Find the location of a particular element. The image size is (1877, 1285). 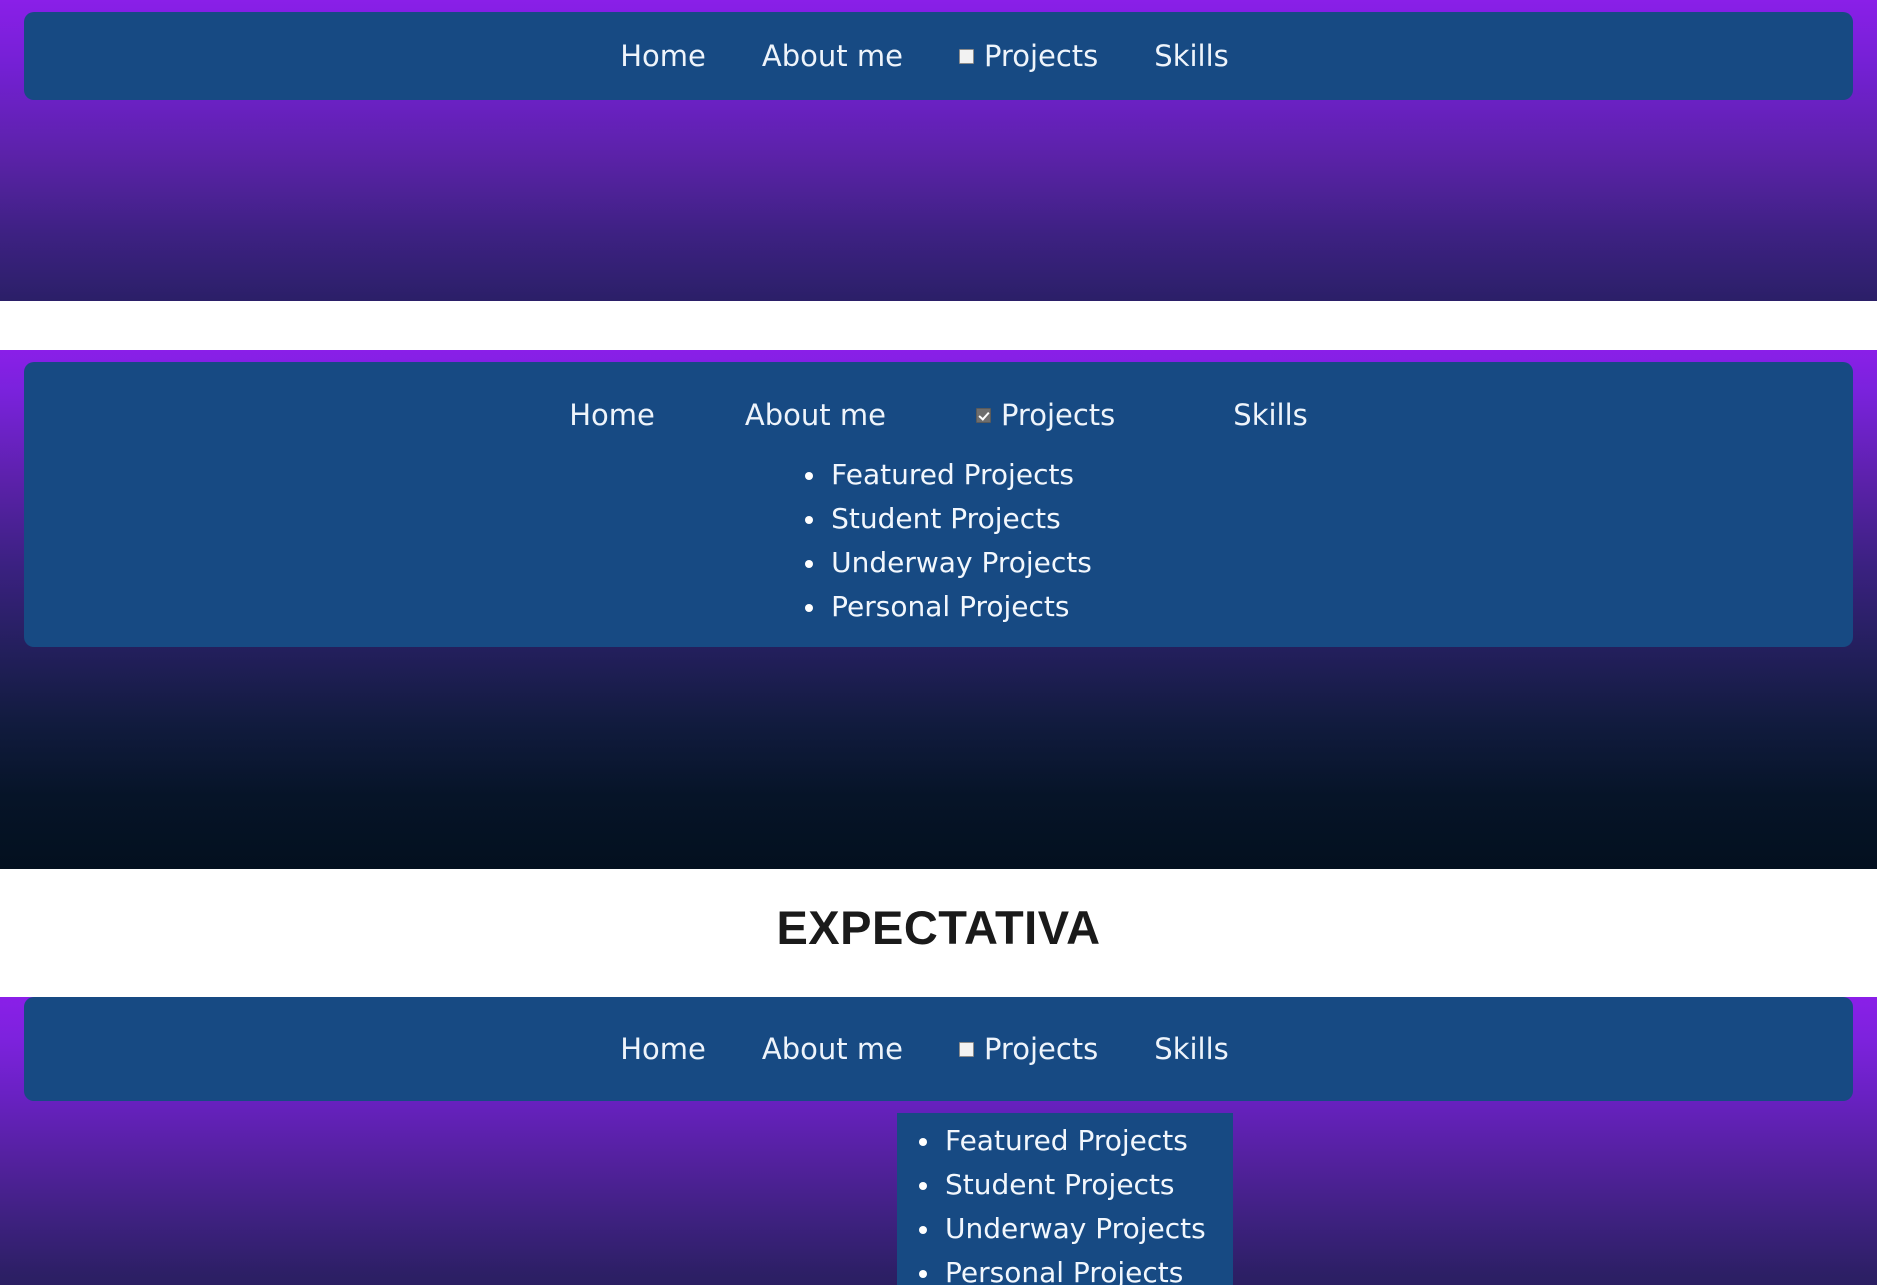

navbar-floating-dropdown: Home About me Projects Skills is located at coordinates (938, 1049).